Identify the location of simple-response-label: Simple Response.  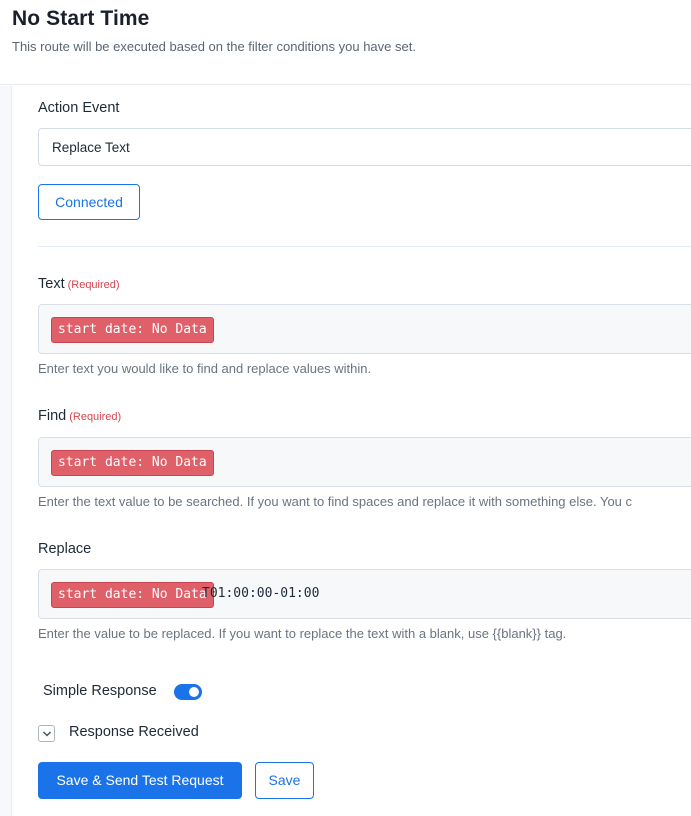
(100, 691).